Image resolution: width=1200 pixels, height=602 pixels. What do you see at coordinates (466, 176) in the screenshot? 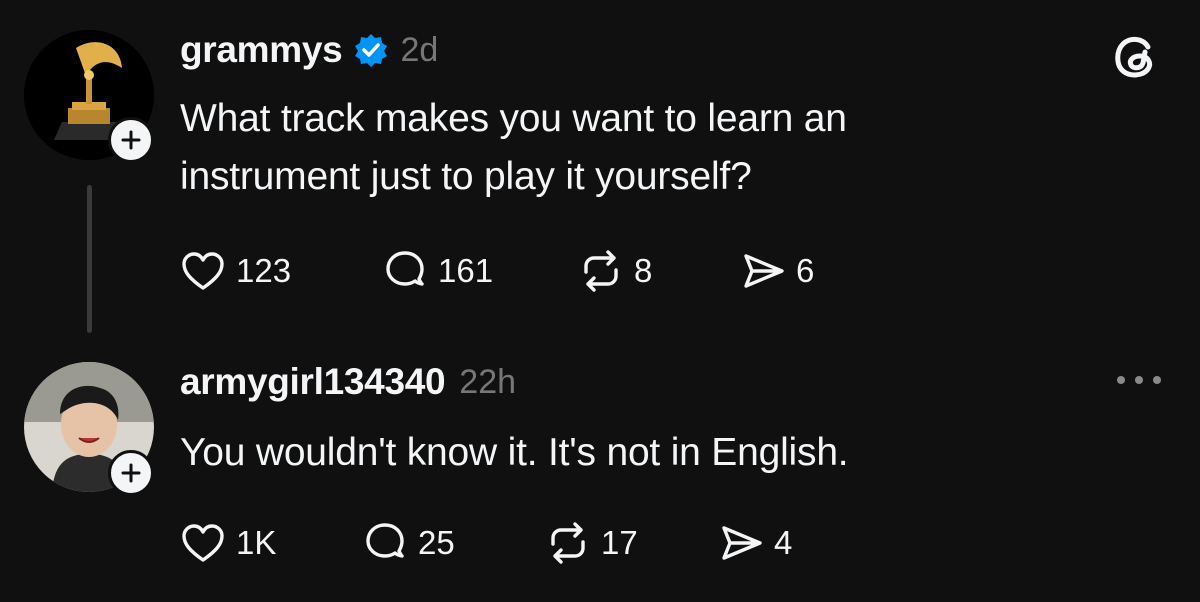
I see `post-text-line: instrument just to play it yourself?` at bounding box center [466, 176].